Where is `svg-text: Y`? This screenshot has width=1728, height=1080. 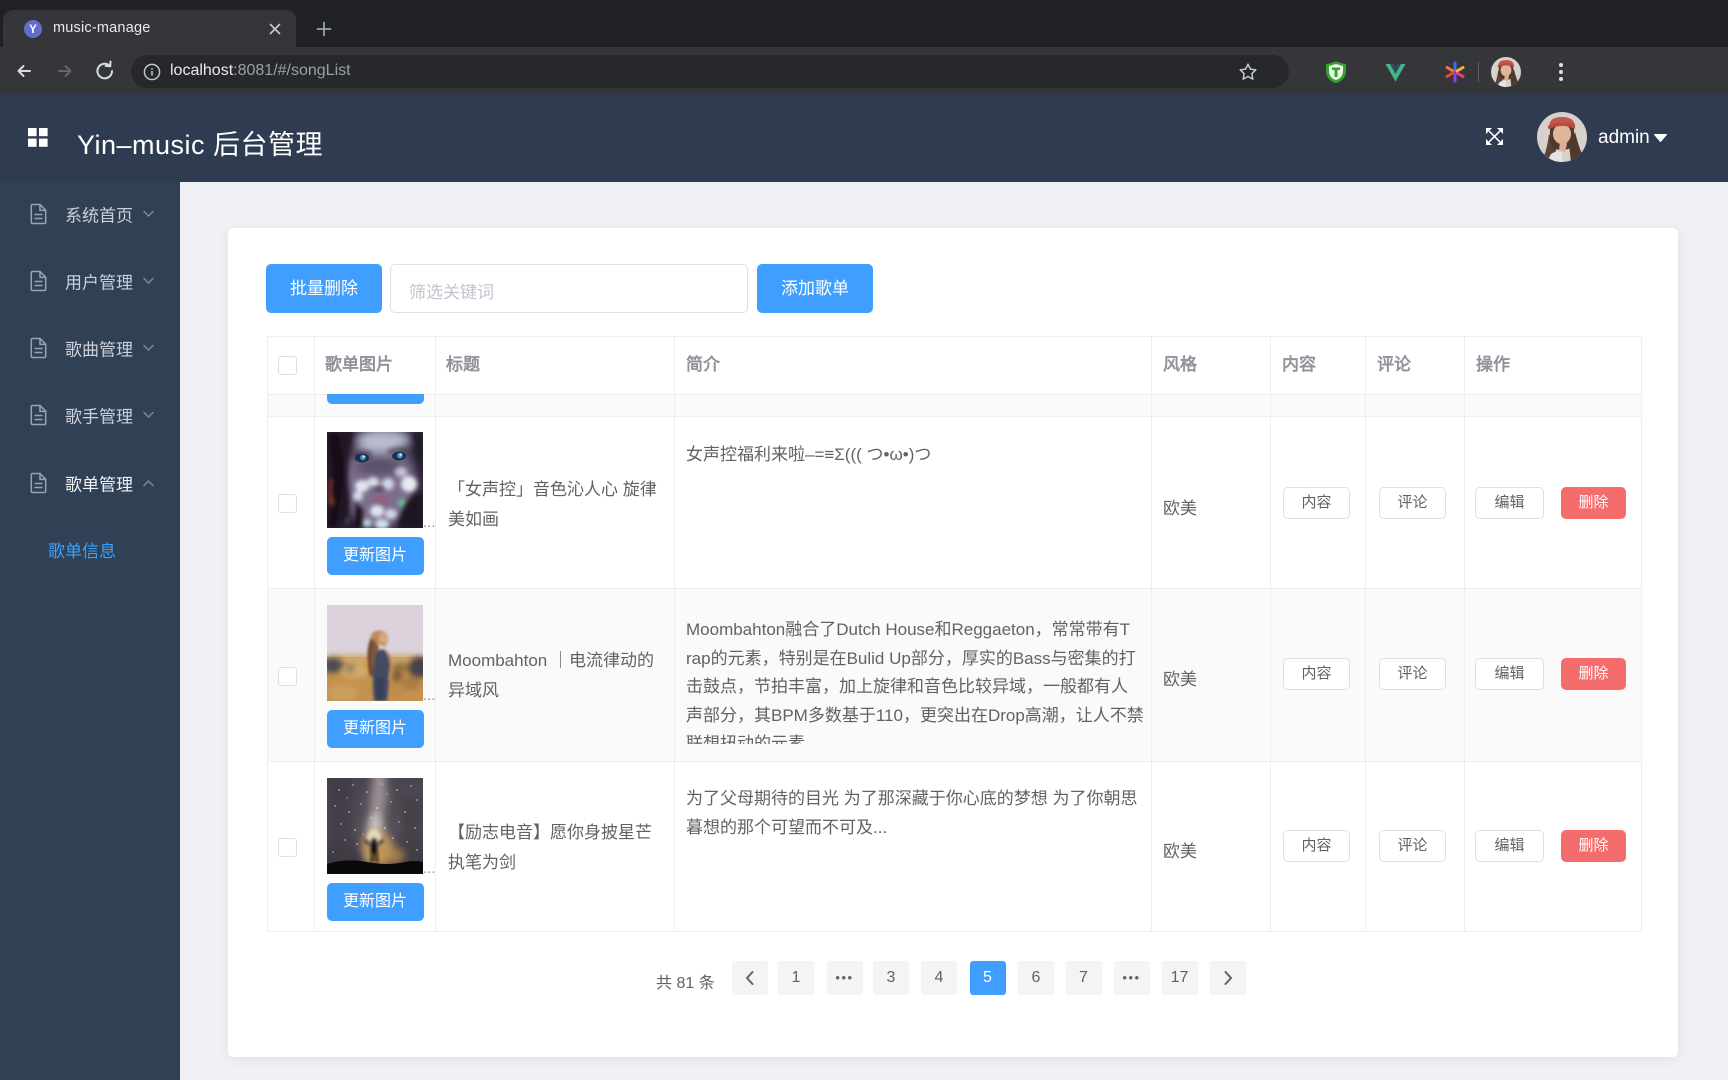 svg-text: Y is located at coordinates (33, 30).